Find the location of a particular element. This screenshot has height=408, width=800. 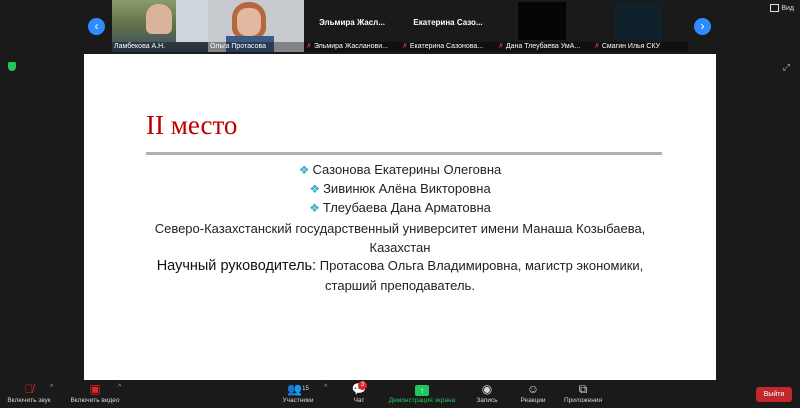

window-background is located at coordinates (192, 21).